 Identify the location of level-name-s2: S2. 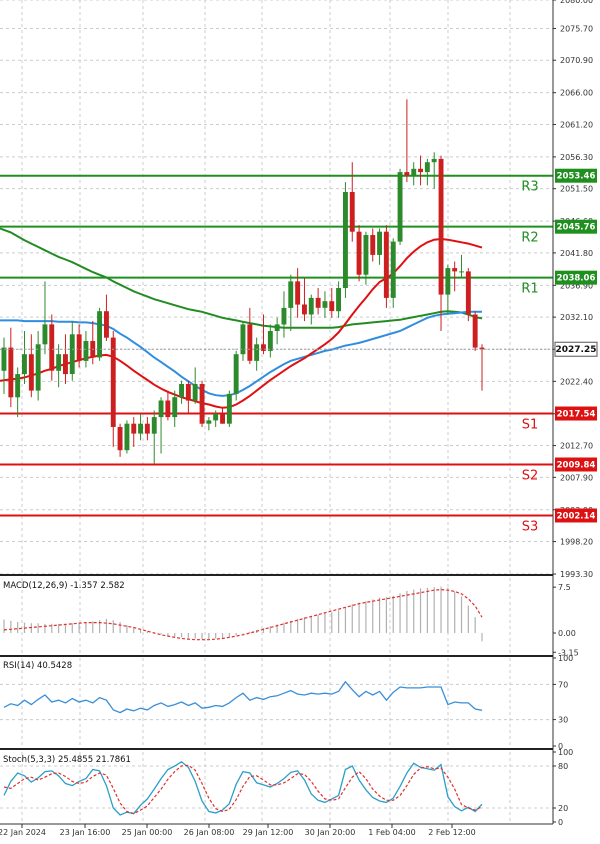
(530, 475).